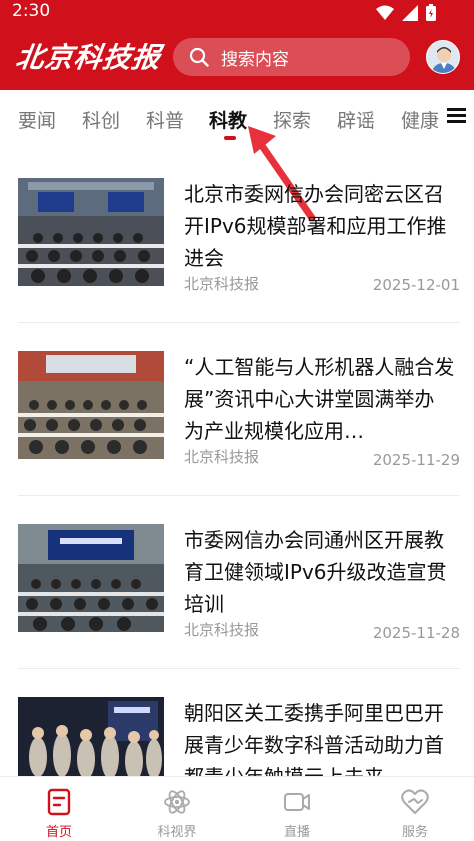  I want to click on nav-kejiejie: 科视界, so click(177, 809).